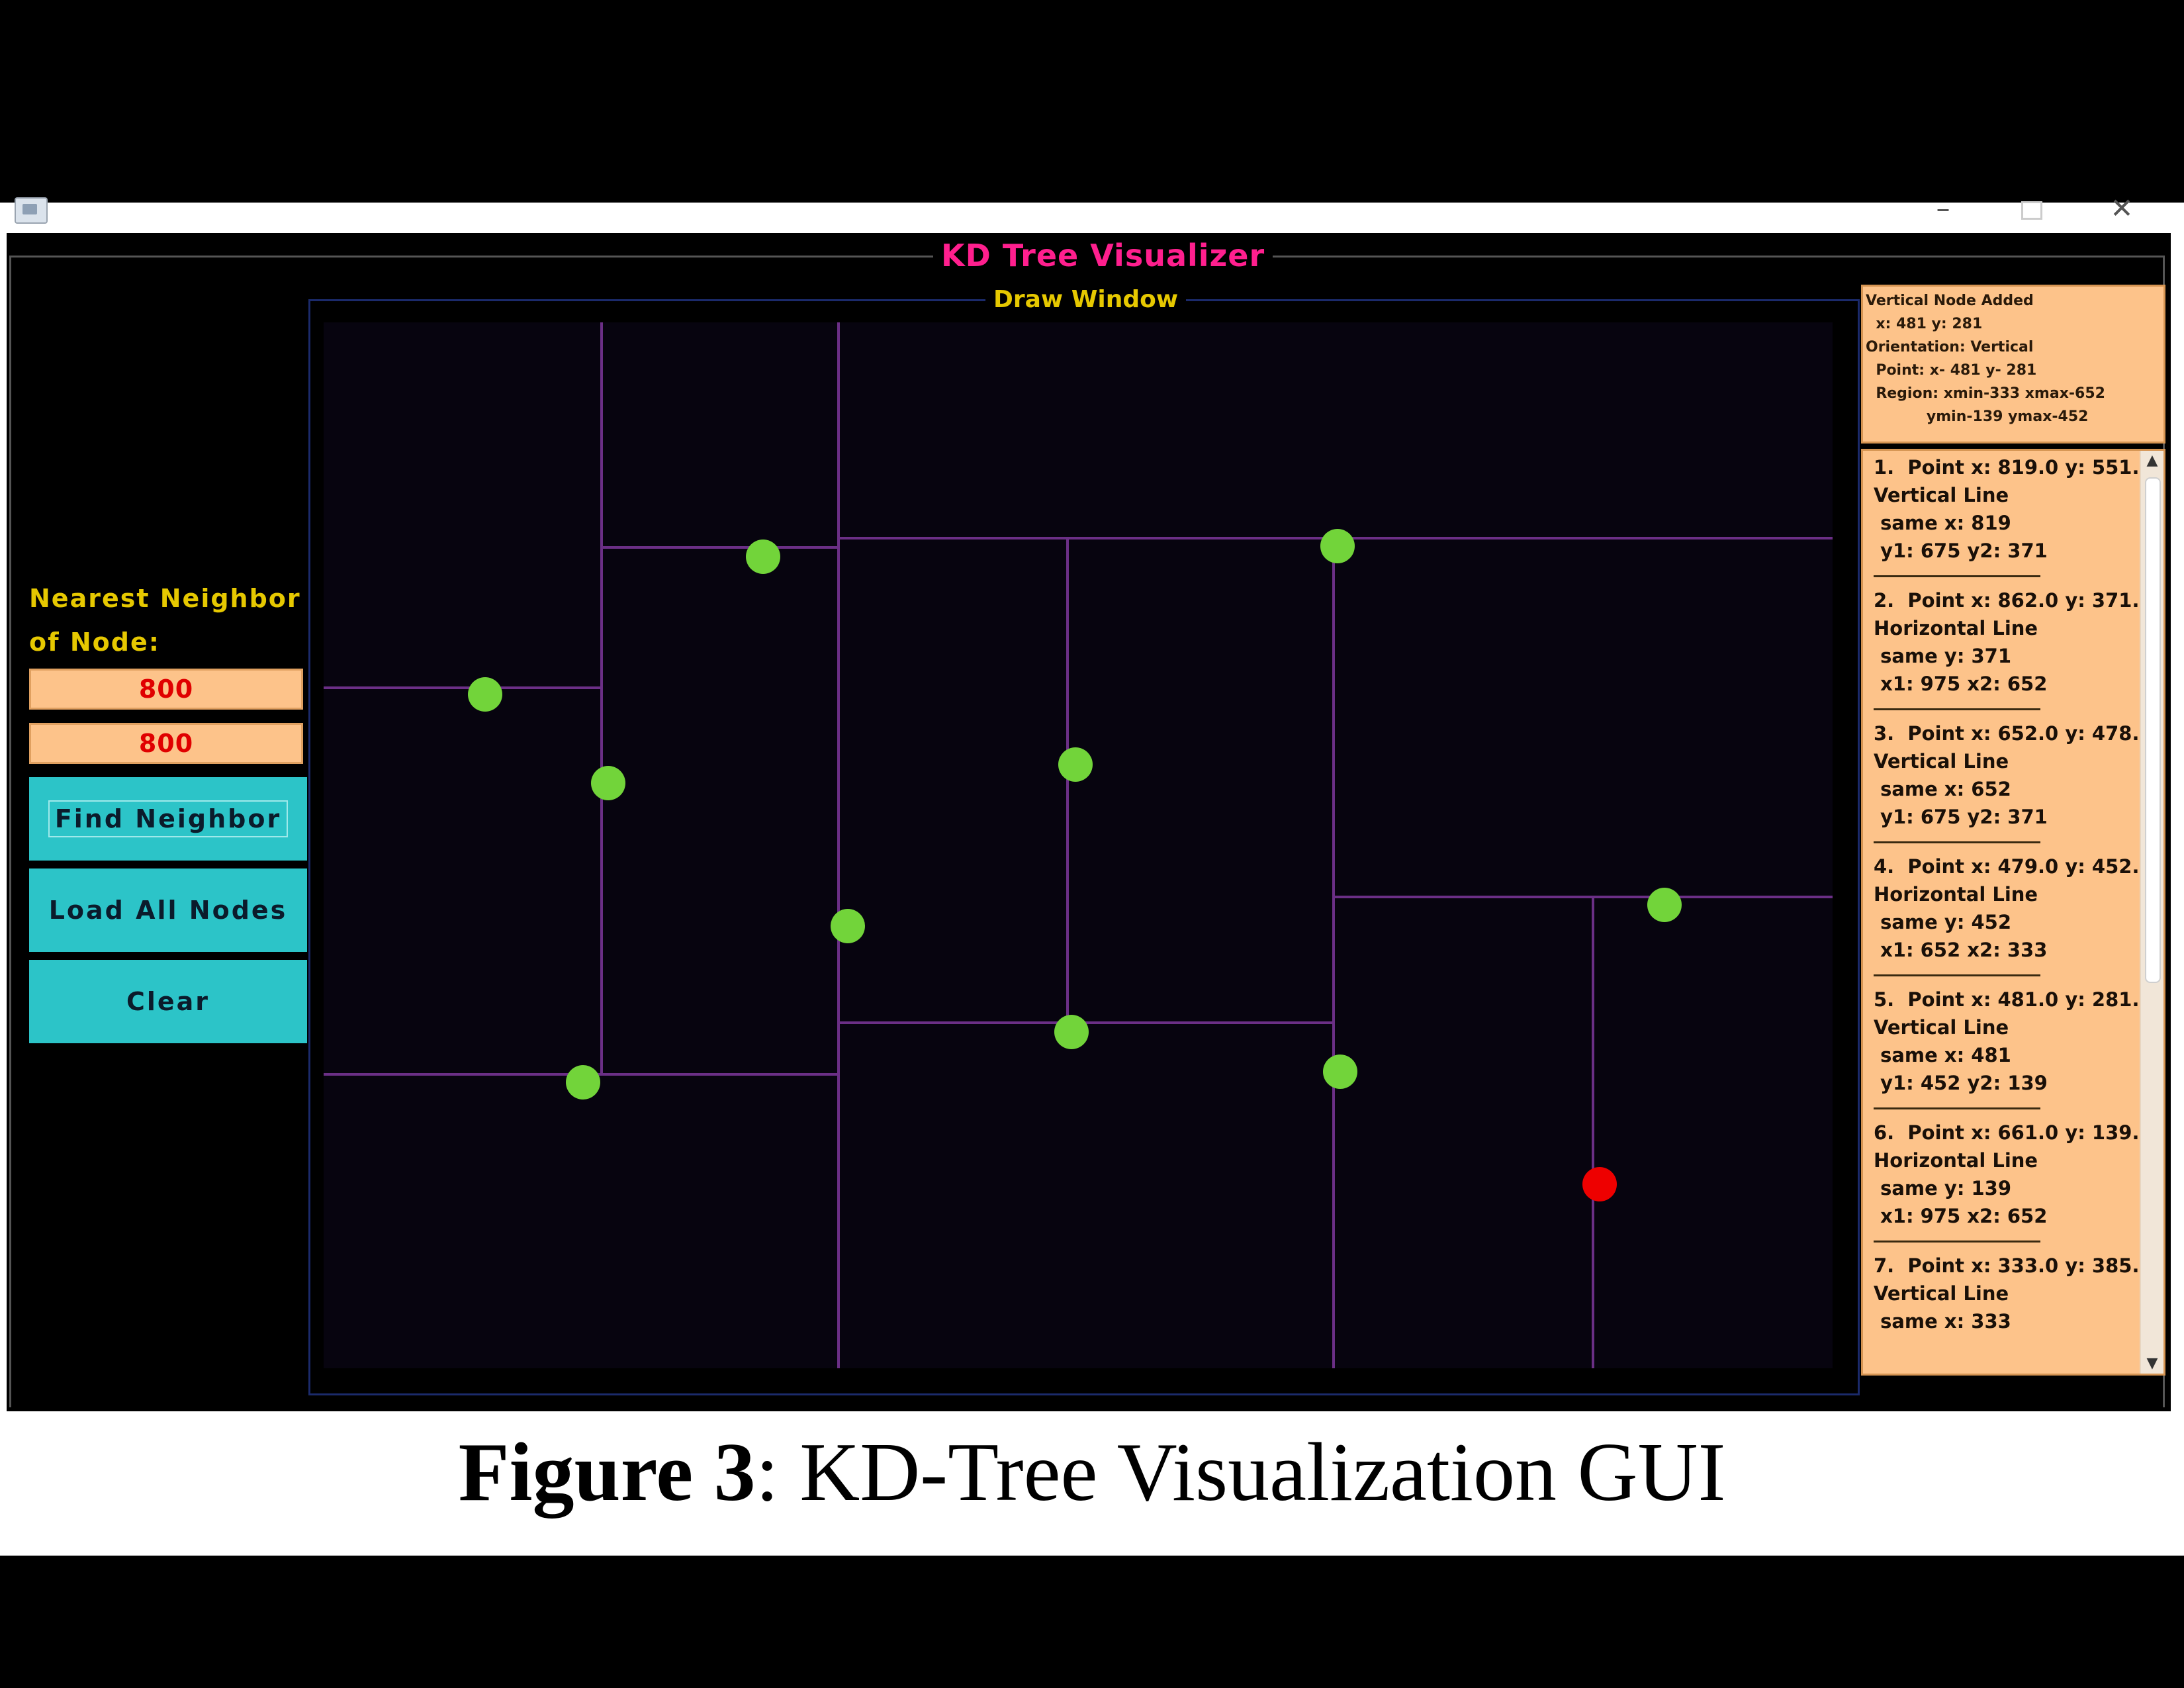 Image resolution: width=2184 pixels, height=1688 pixels. I want to click on log-line: 5. Point x: 481.0 y: 281.0, so click(2014, 999).